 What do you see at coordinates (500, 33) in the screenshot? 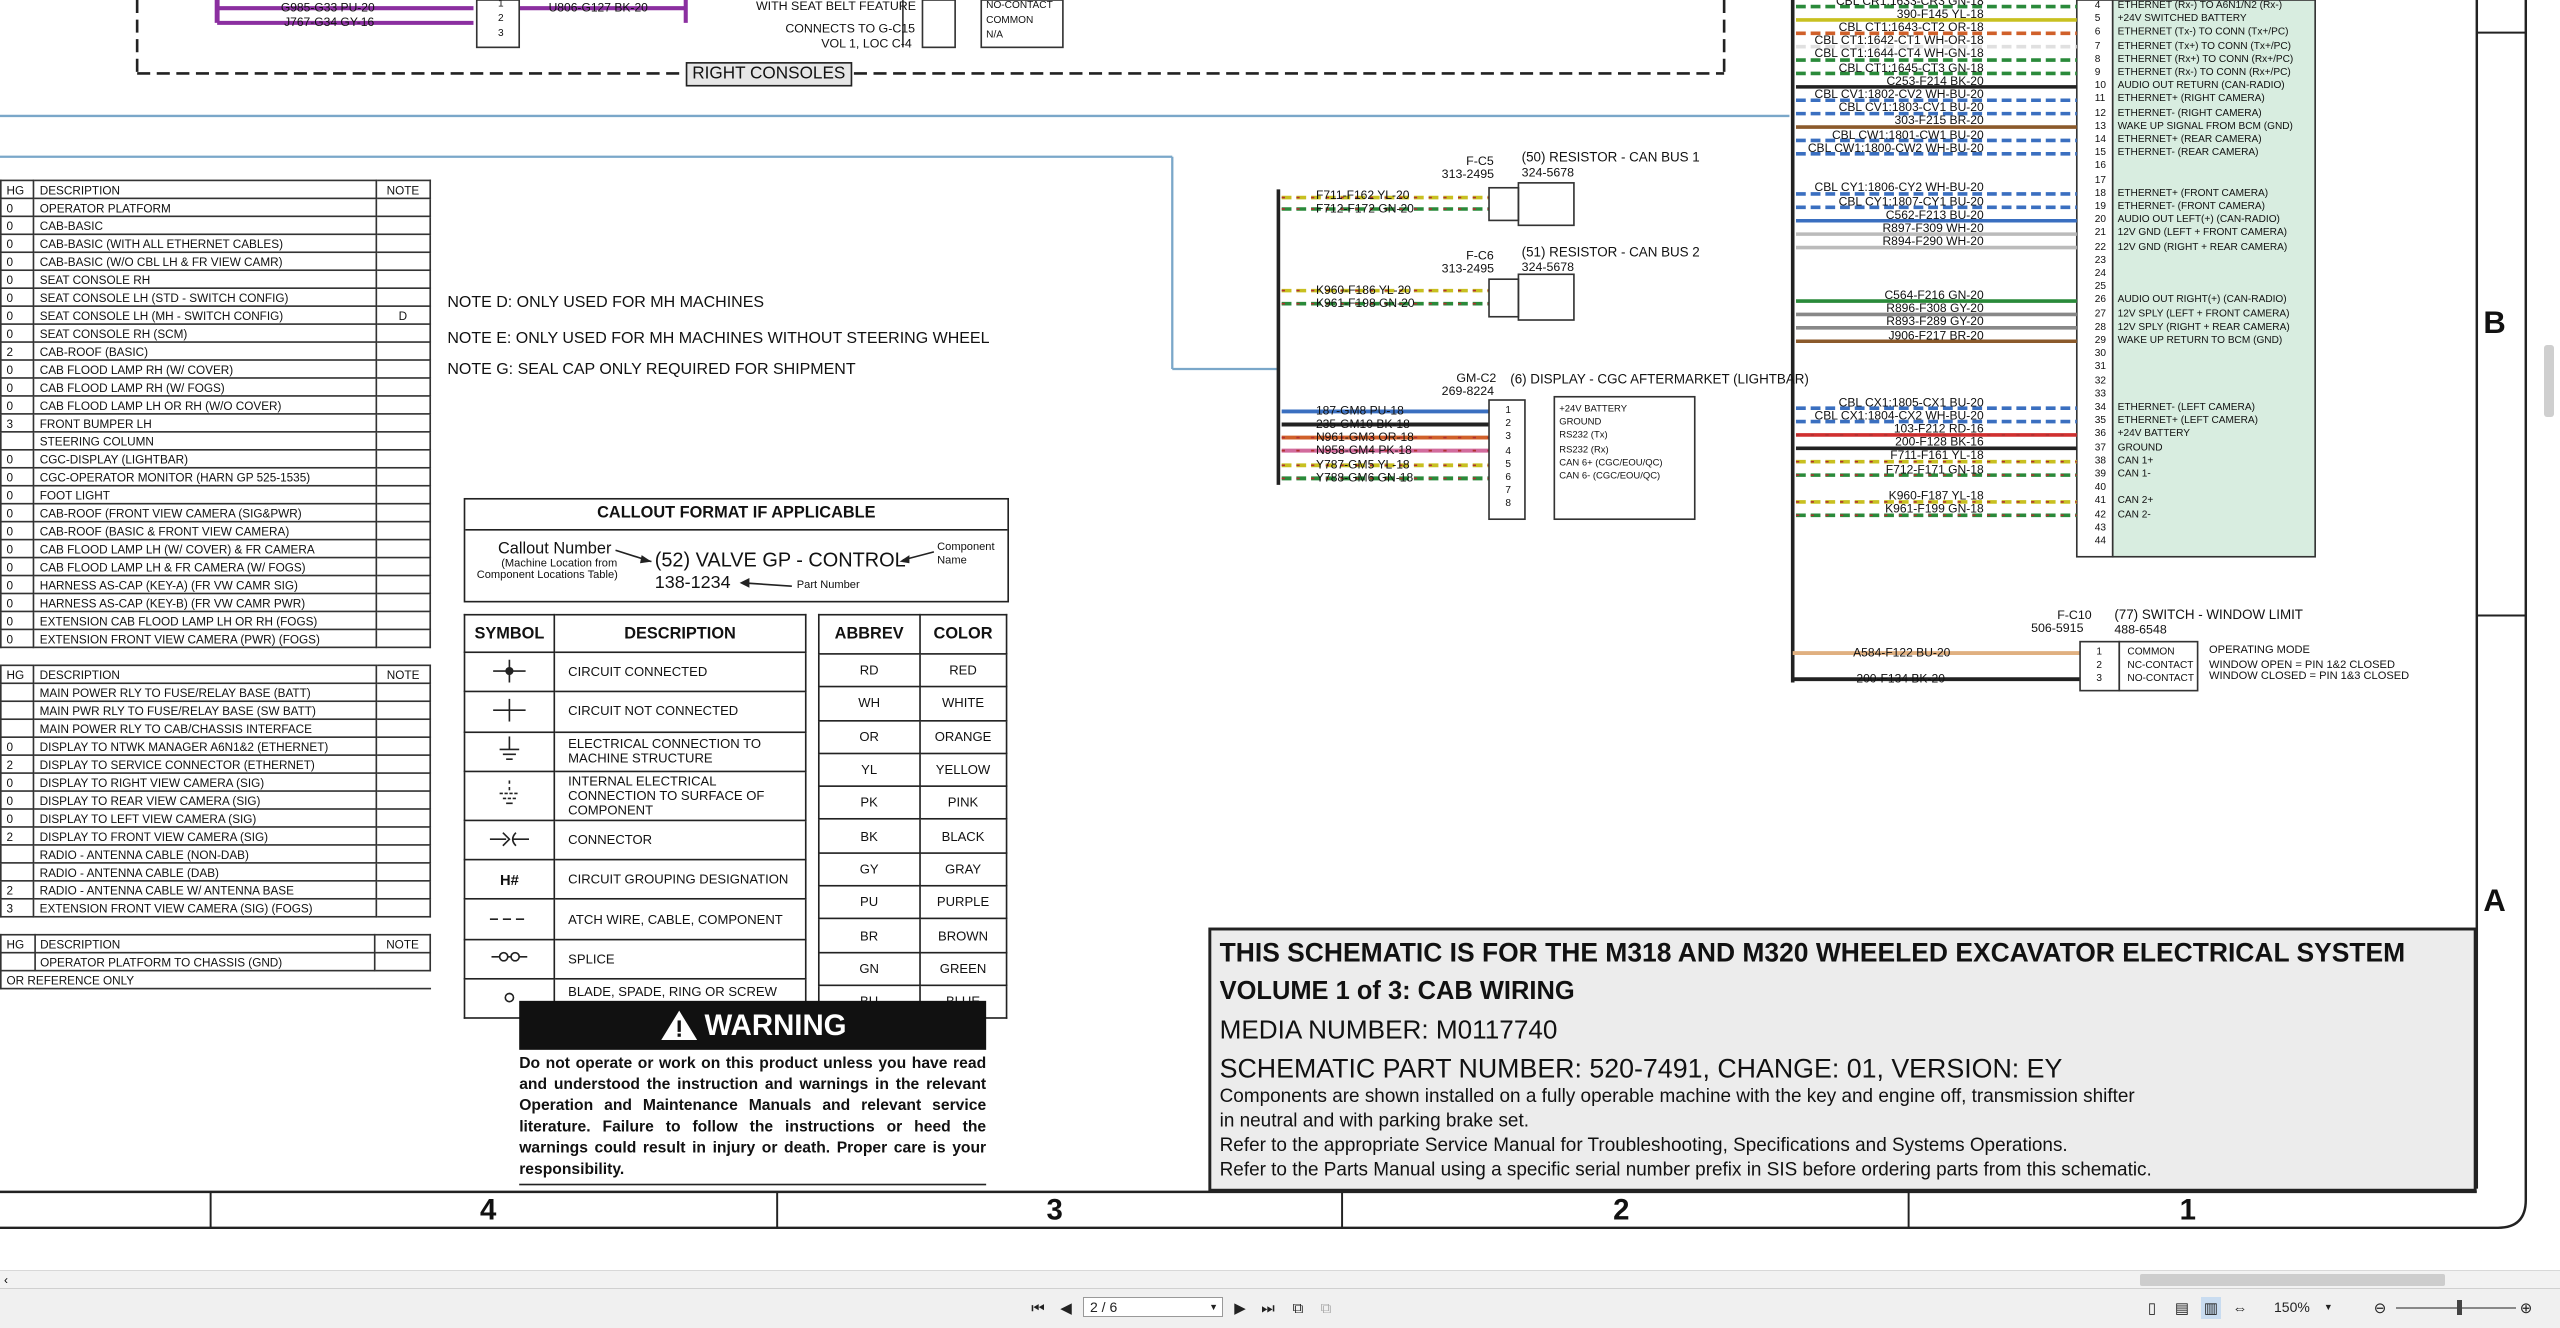
I see `pin-number: 3` at bounding box center [500, 33].